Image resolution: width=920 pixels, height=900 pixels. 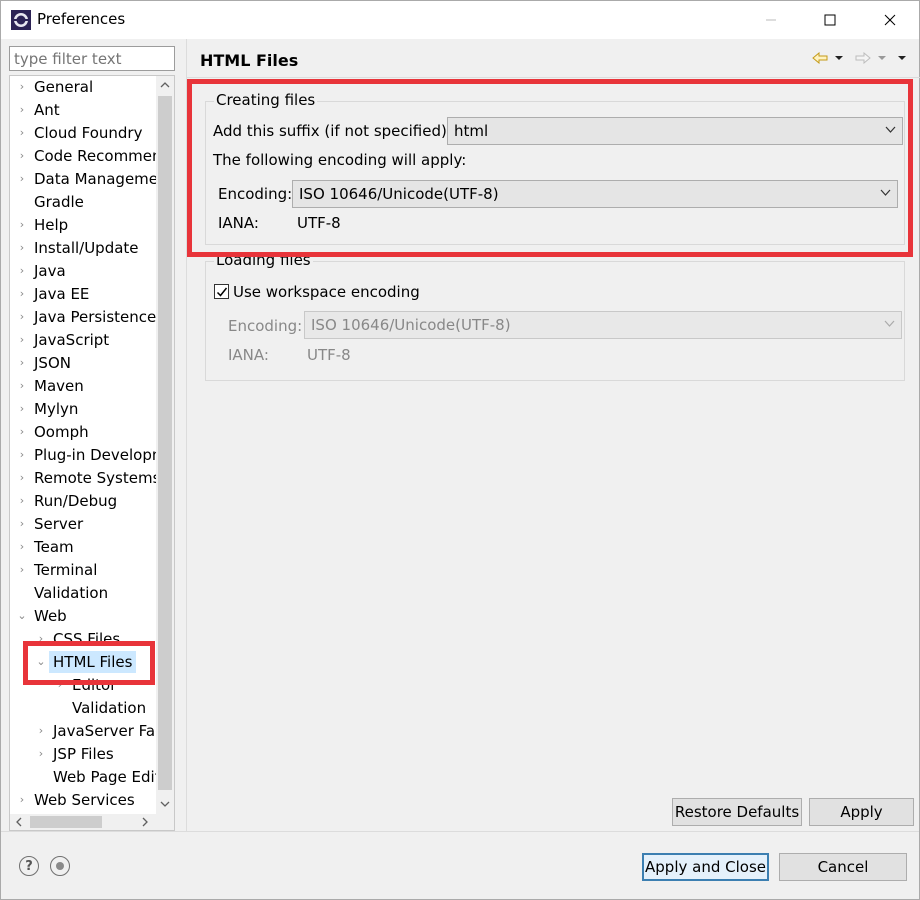 What do you see at coordinates (50, 616) in the screenshot?
I see `tree-item-label: Web` at bounding box center [50, 616].